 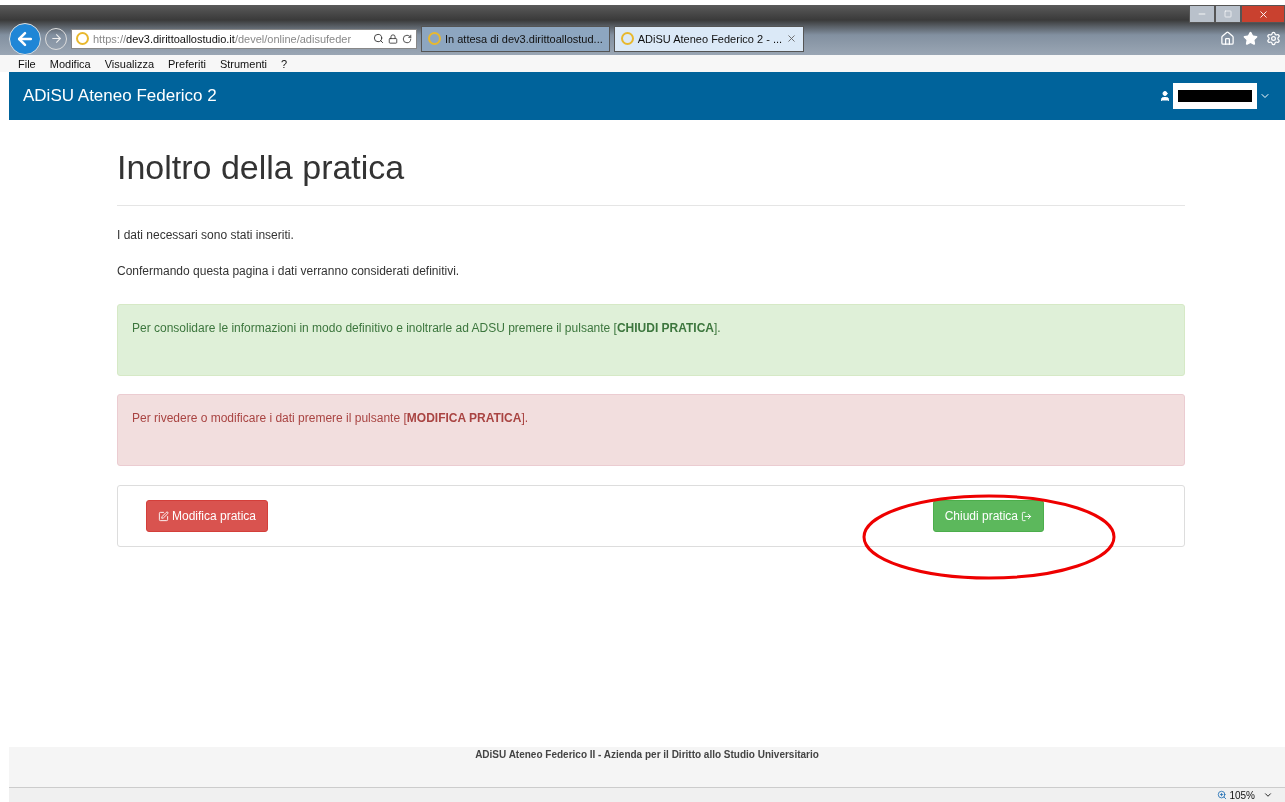 What do you see at coordinates (1026, 516) in the screenshot?
I see `exit-icon` at bounding box center [1026, 516].